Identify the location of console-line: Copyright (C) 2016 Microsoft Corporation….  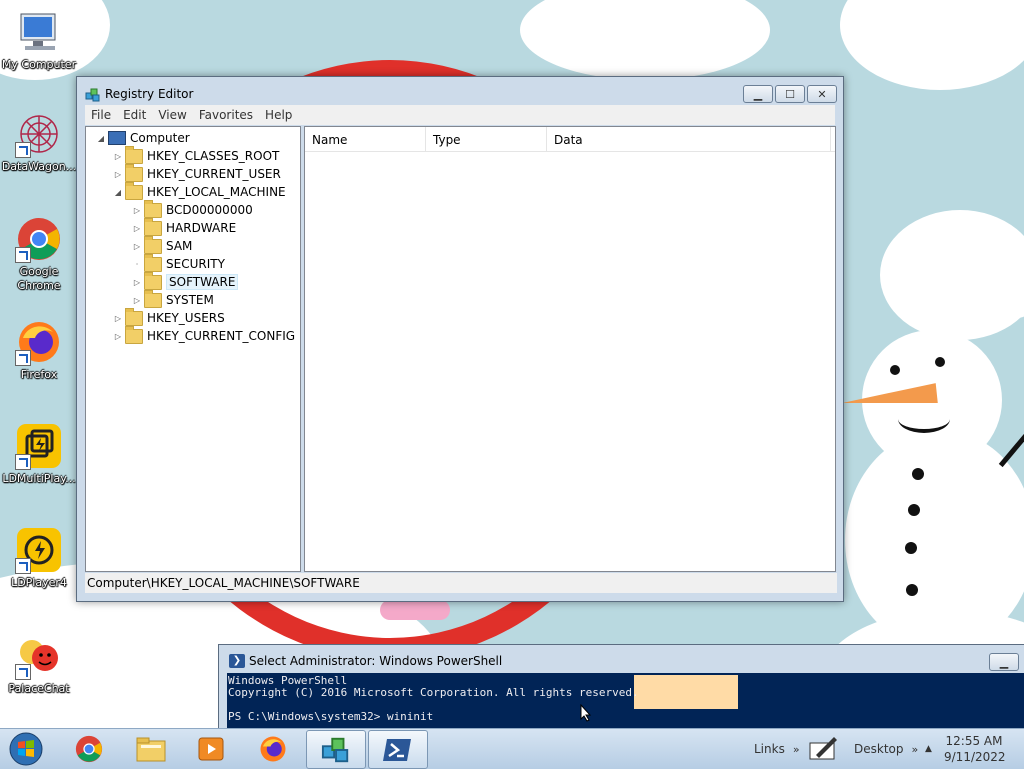
(433, 692).